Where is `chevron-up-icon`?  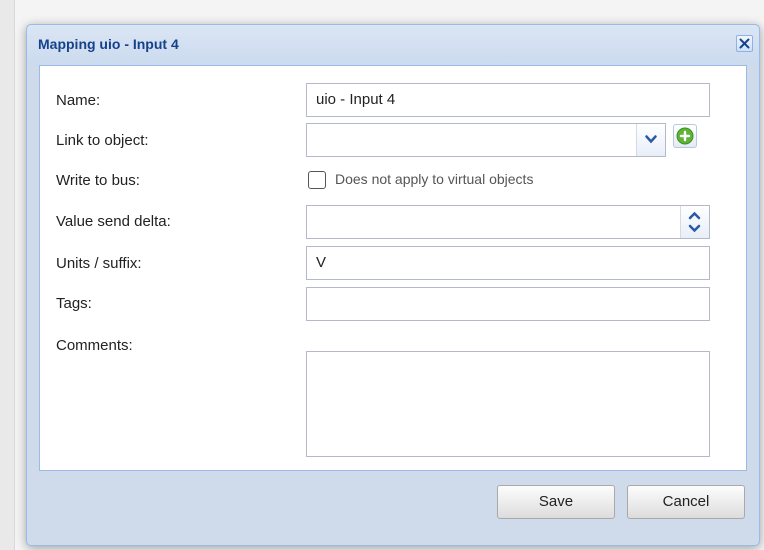
chevron-up-icon is located at coordinates (694, 215).